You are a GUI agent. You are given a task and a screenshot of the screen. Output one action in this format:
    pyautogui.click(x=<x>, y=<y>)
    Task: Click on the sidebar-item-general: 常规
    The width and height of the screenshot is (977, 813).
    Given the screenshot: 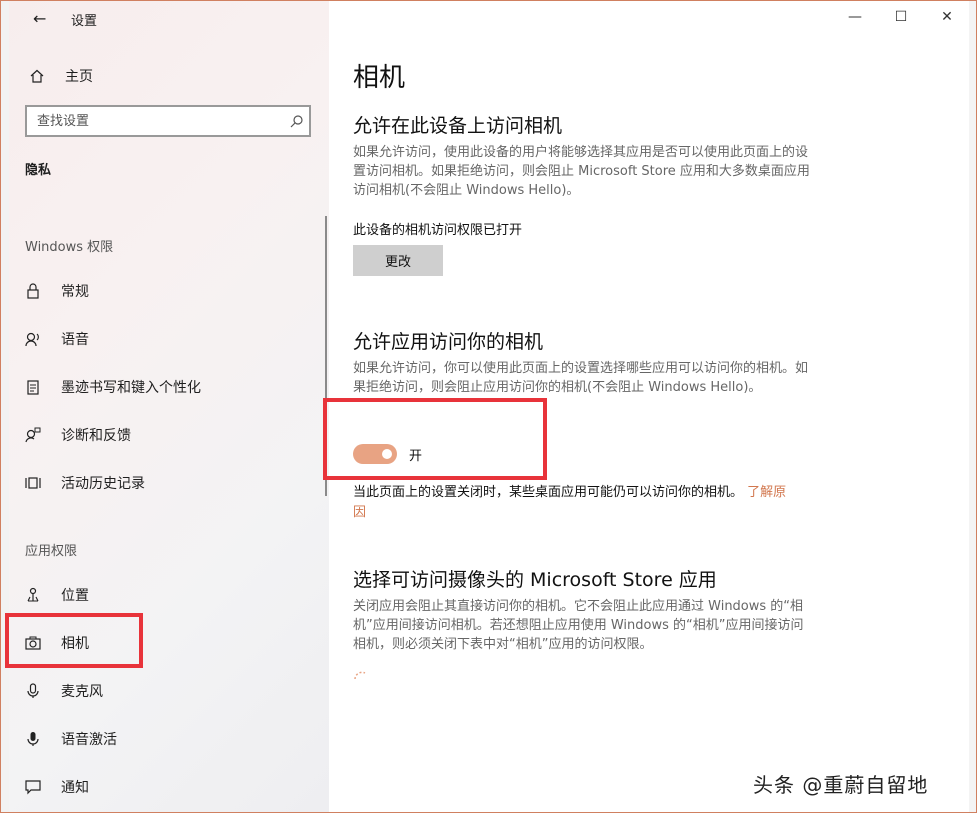 What is the action you would take?
    pyautogui.click(x=173, y=291)
    